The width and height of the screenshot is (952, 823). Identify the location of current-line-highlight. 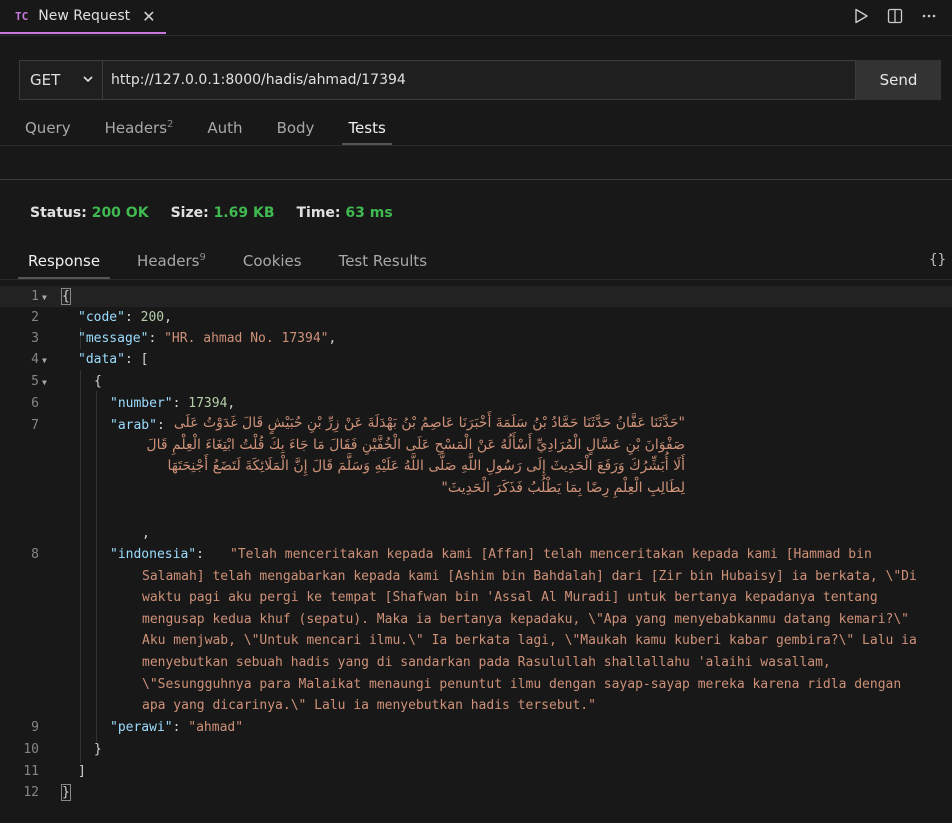
(476, 296).